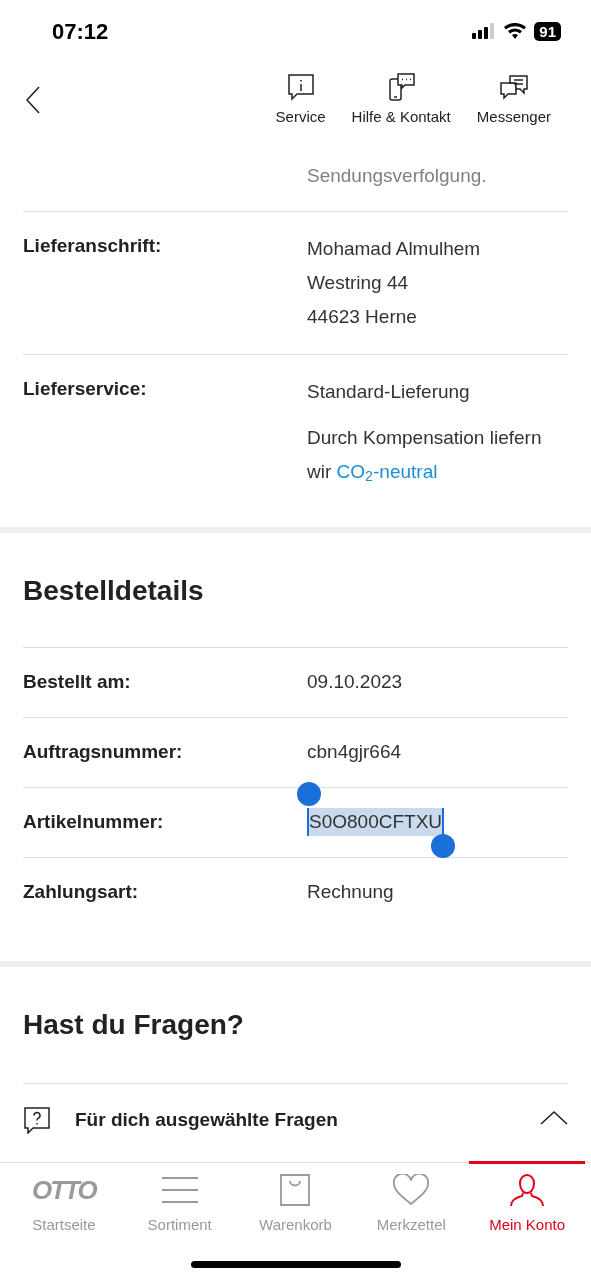 This screenshot has height=1280, width=591. What do you see at coordinates (300, 87) in the screenshot?
I see `info-icon` at bounding box center [300, 87].